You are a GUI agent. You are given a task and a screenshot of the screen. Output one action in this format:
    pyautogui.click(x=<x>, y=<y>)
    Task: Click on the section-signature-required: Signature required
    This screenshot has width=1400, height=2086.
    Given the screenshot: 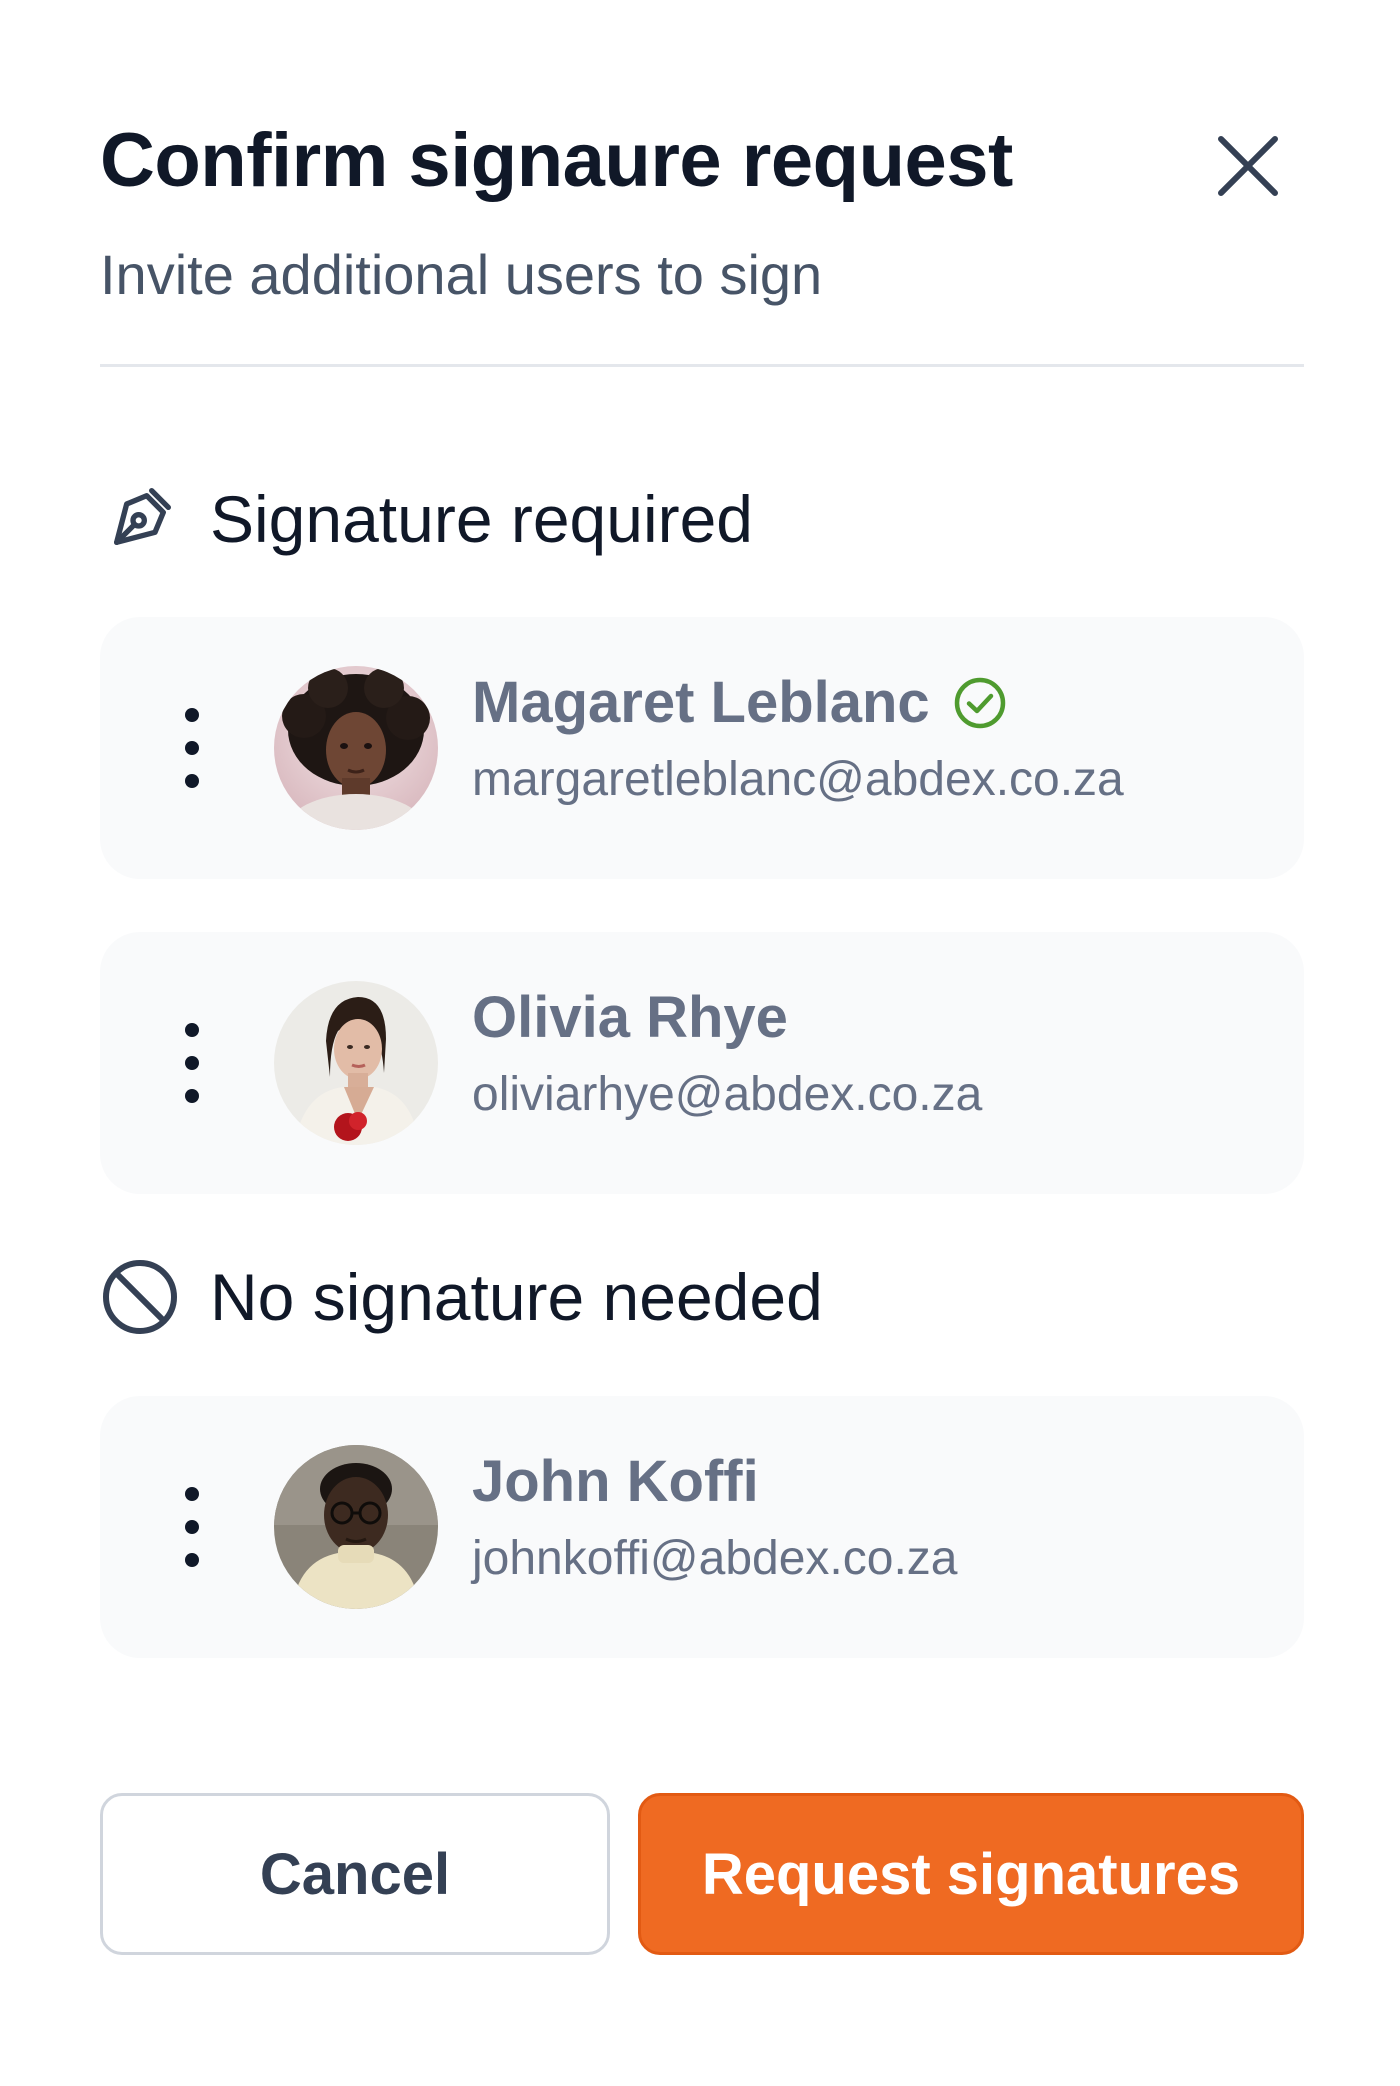 What is the action you would take?
    pyautogui.click(x=426, y=519)
    